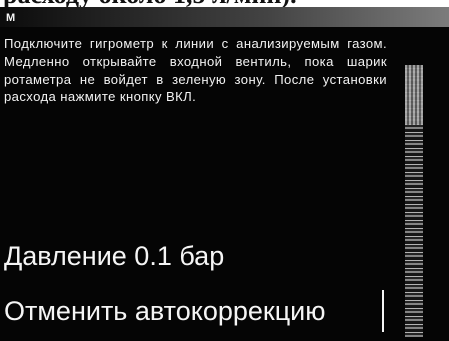  What do you see at coordinates (224, 17) in the screenshot?
I see `top-status-strip` at bounding box center [224, 17].